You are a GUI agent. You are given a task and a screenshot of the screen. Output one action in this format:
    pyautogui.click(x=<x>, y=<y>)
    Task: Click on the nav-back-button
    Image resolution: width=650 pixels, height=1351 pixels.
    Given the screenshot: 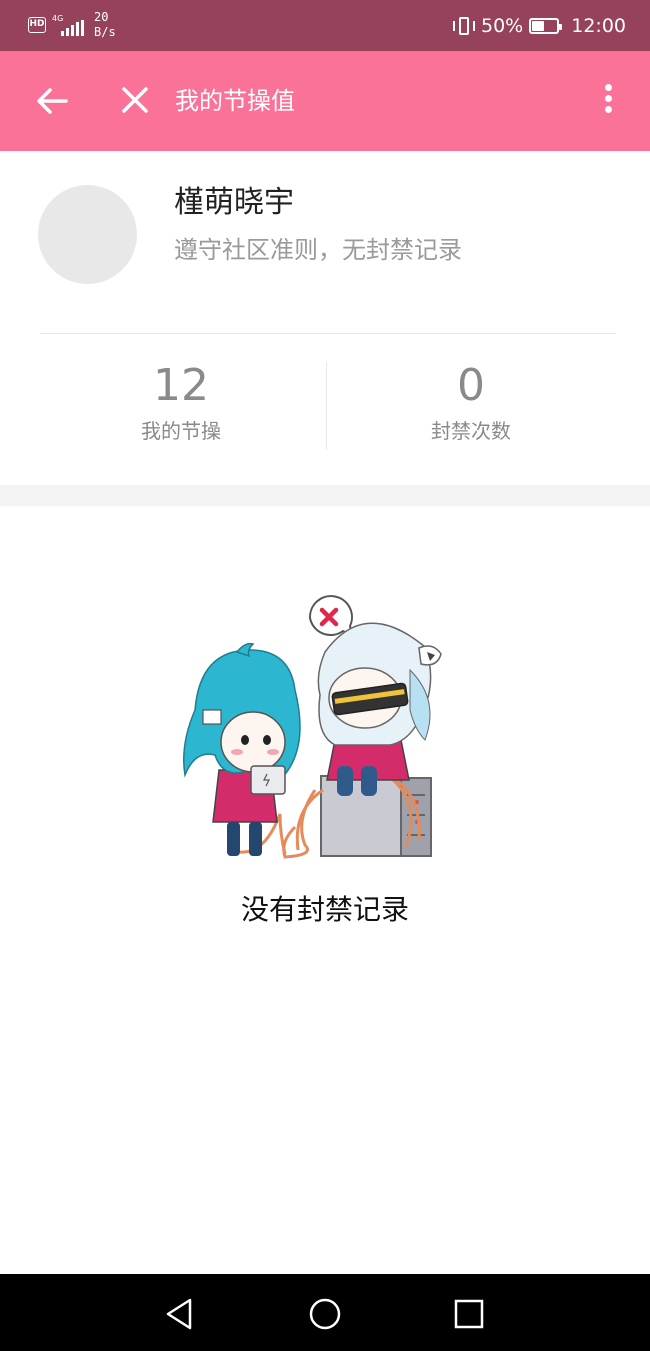 What is the action you would take?
    pyautogui.click(x=180, y=1314)
    